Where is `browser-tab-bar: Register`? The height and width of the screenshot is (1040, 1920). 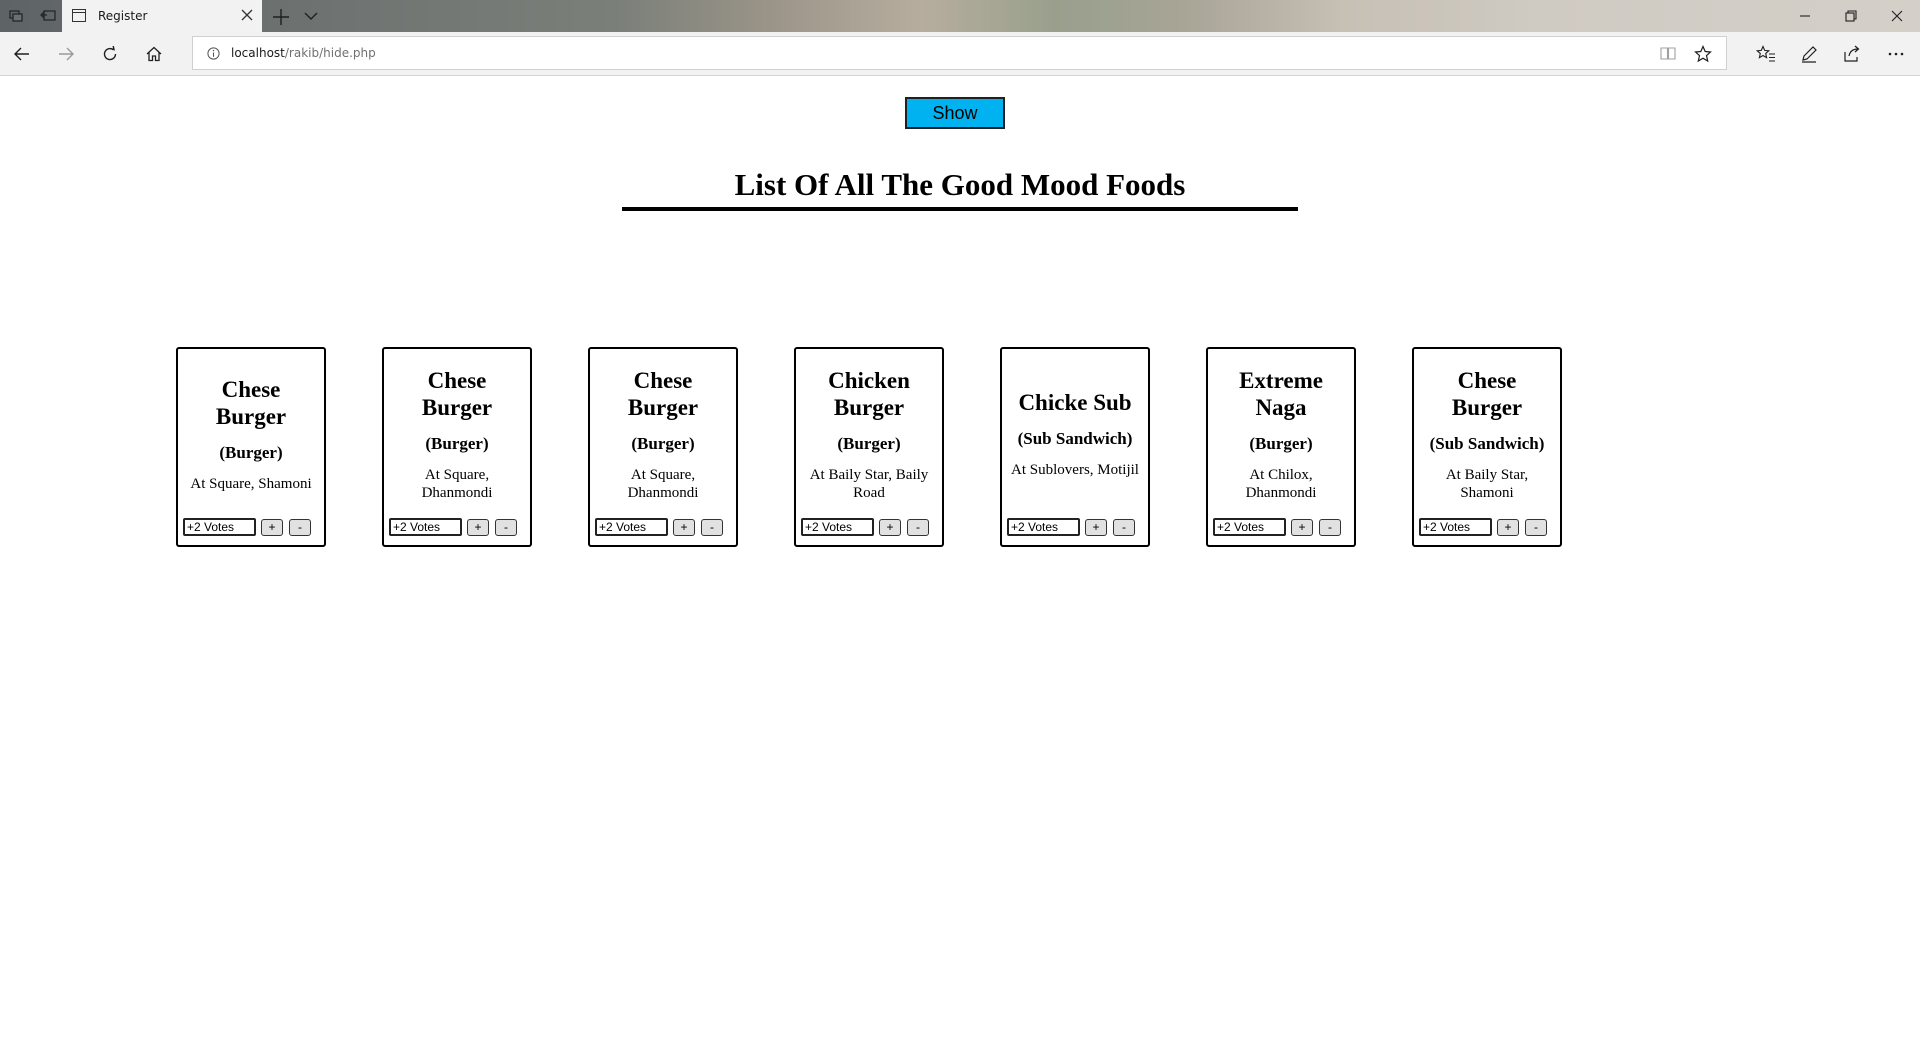
browser-tab-bar: Register is located at coordinates (960, 16).